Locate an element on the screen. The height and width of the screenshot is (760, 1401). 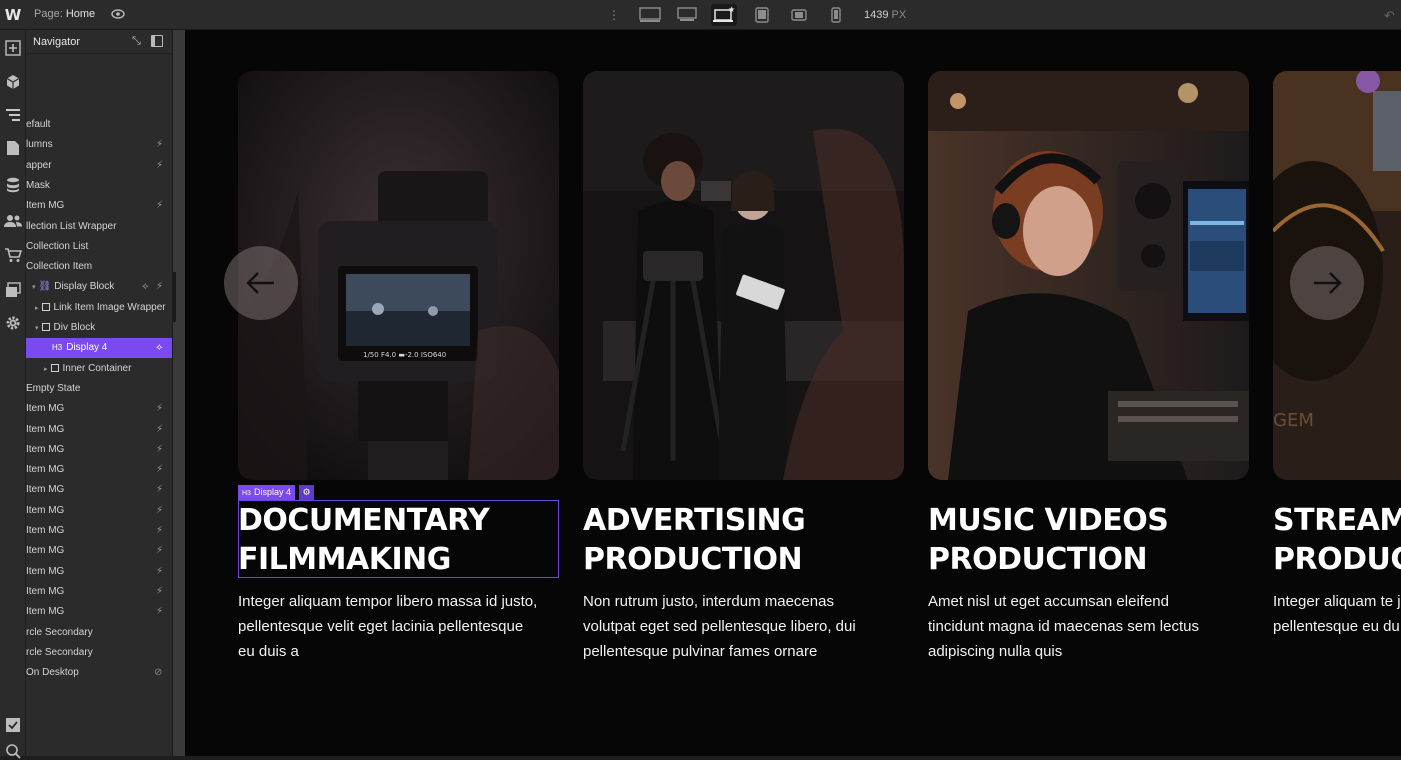
svg-text: 1/50 F4.0 ▬-2.0 ISO640 is located at coordinates (404, 355).